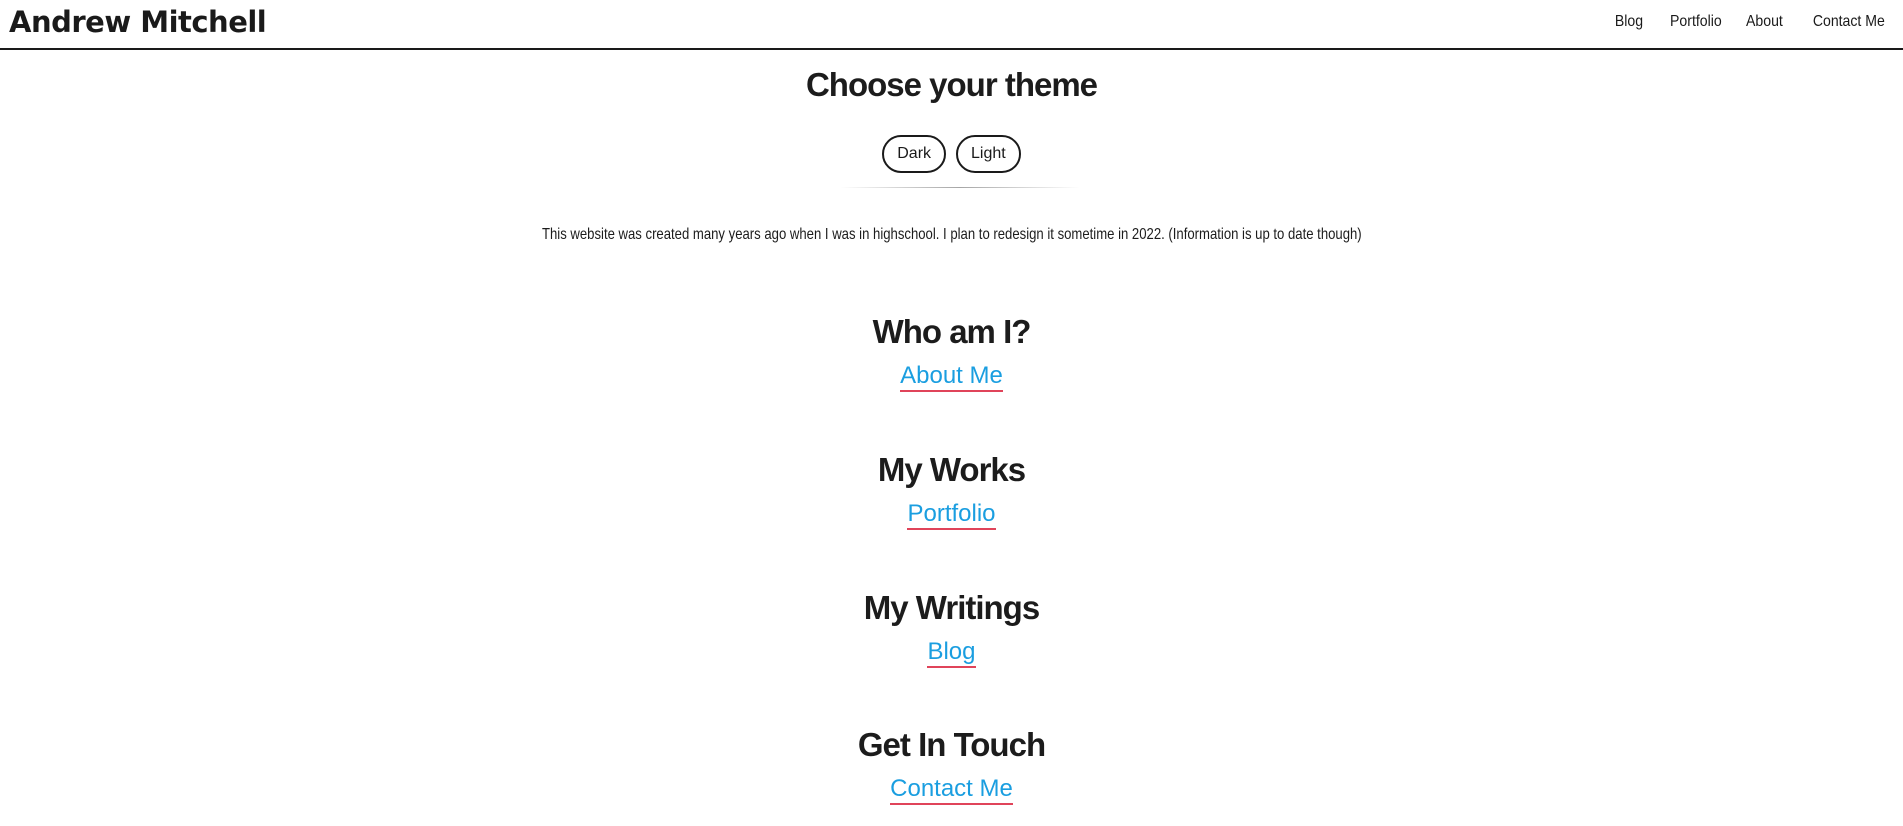 The image size is (1903, 826). Describe the element at coordinates (914, 154) in the screenshot. I see `dark-theme-button: Dark` at that location.